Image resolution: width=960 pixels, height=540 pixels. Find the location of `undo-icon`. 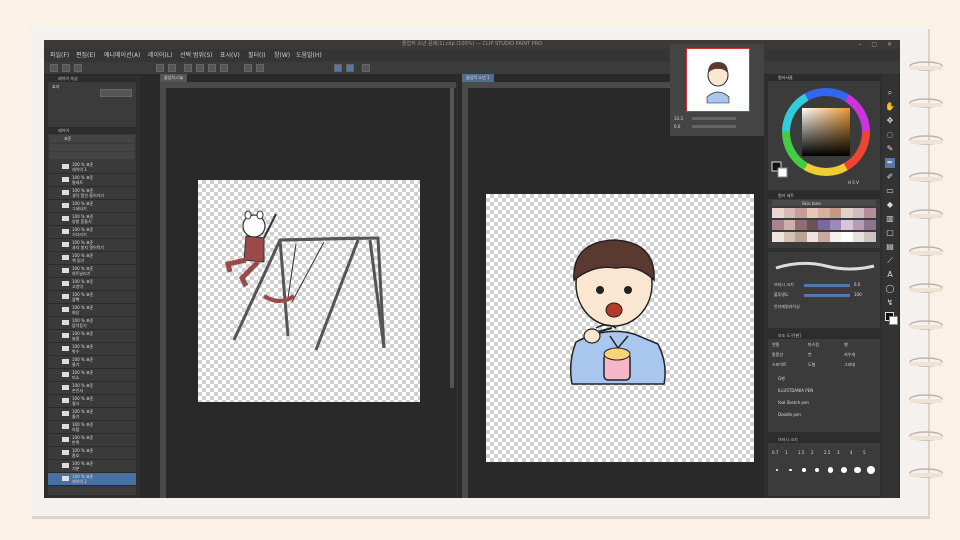

undo-icon is located at coordinates (212, 68).